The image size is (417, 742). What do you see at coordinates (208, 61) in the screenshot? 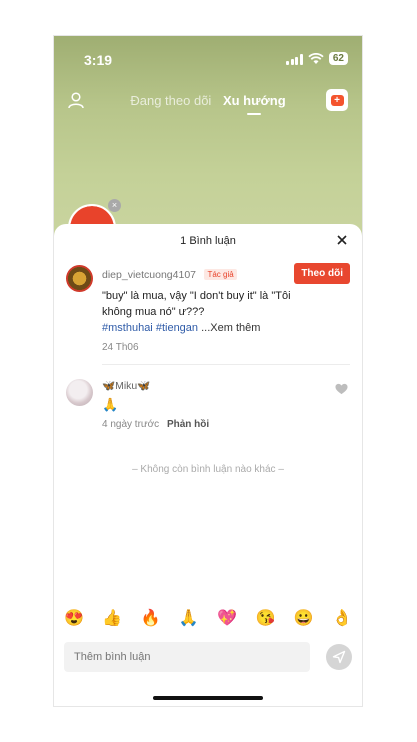
I see `status-bar: 3:19 62` at bounding box center [208, 61].